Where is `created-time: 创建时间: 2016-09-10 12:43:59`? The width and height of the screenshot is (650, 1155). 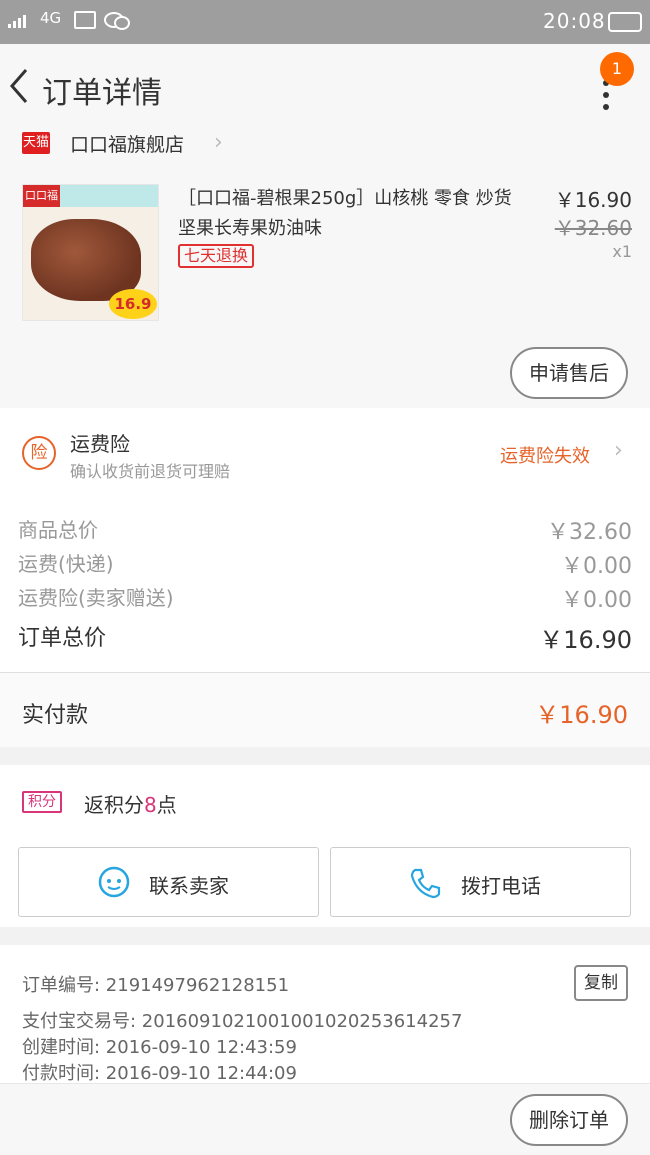 created-time: 创建时间: 2016-09-10 12:43:59 is located at coordinates (159, 1047).